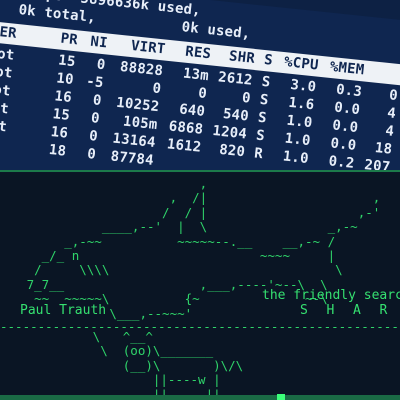  What do you see at coordinates (232, 151) in the screenshot?
I see `process-cell: 820` at bounding box center [232, 151].